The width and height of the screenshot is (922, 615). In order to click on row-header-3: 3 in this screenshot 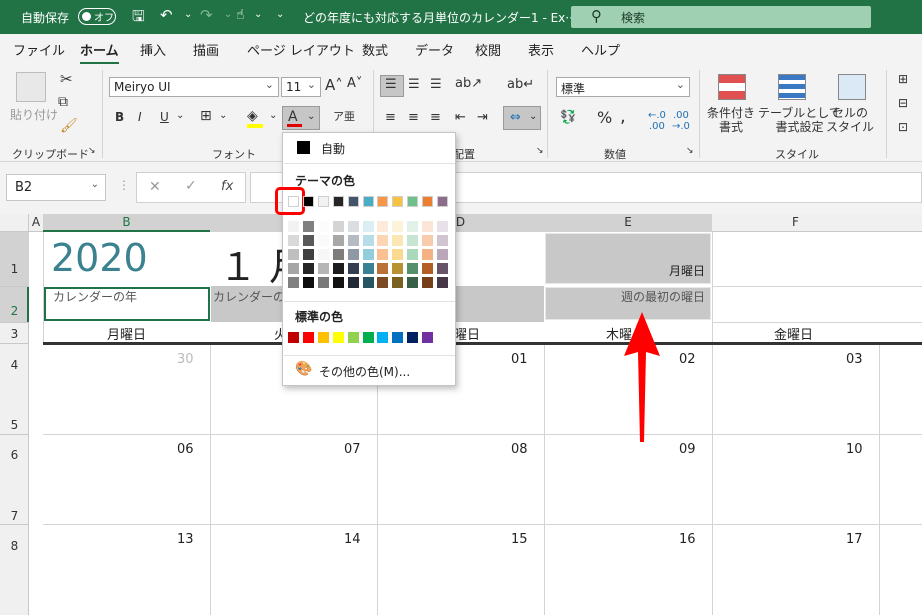, I will do `click(14, 334)`.